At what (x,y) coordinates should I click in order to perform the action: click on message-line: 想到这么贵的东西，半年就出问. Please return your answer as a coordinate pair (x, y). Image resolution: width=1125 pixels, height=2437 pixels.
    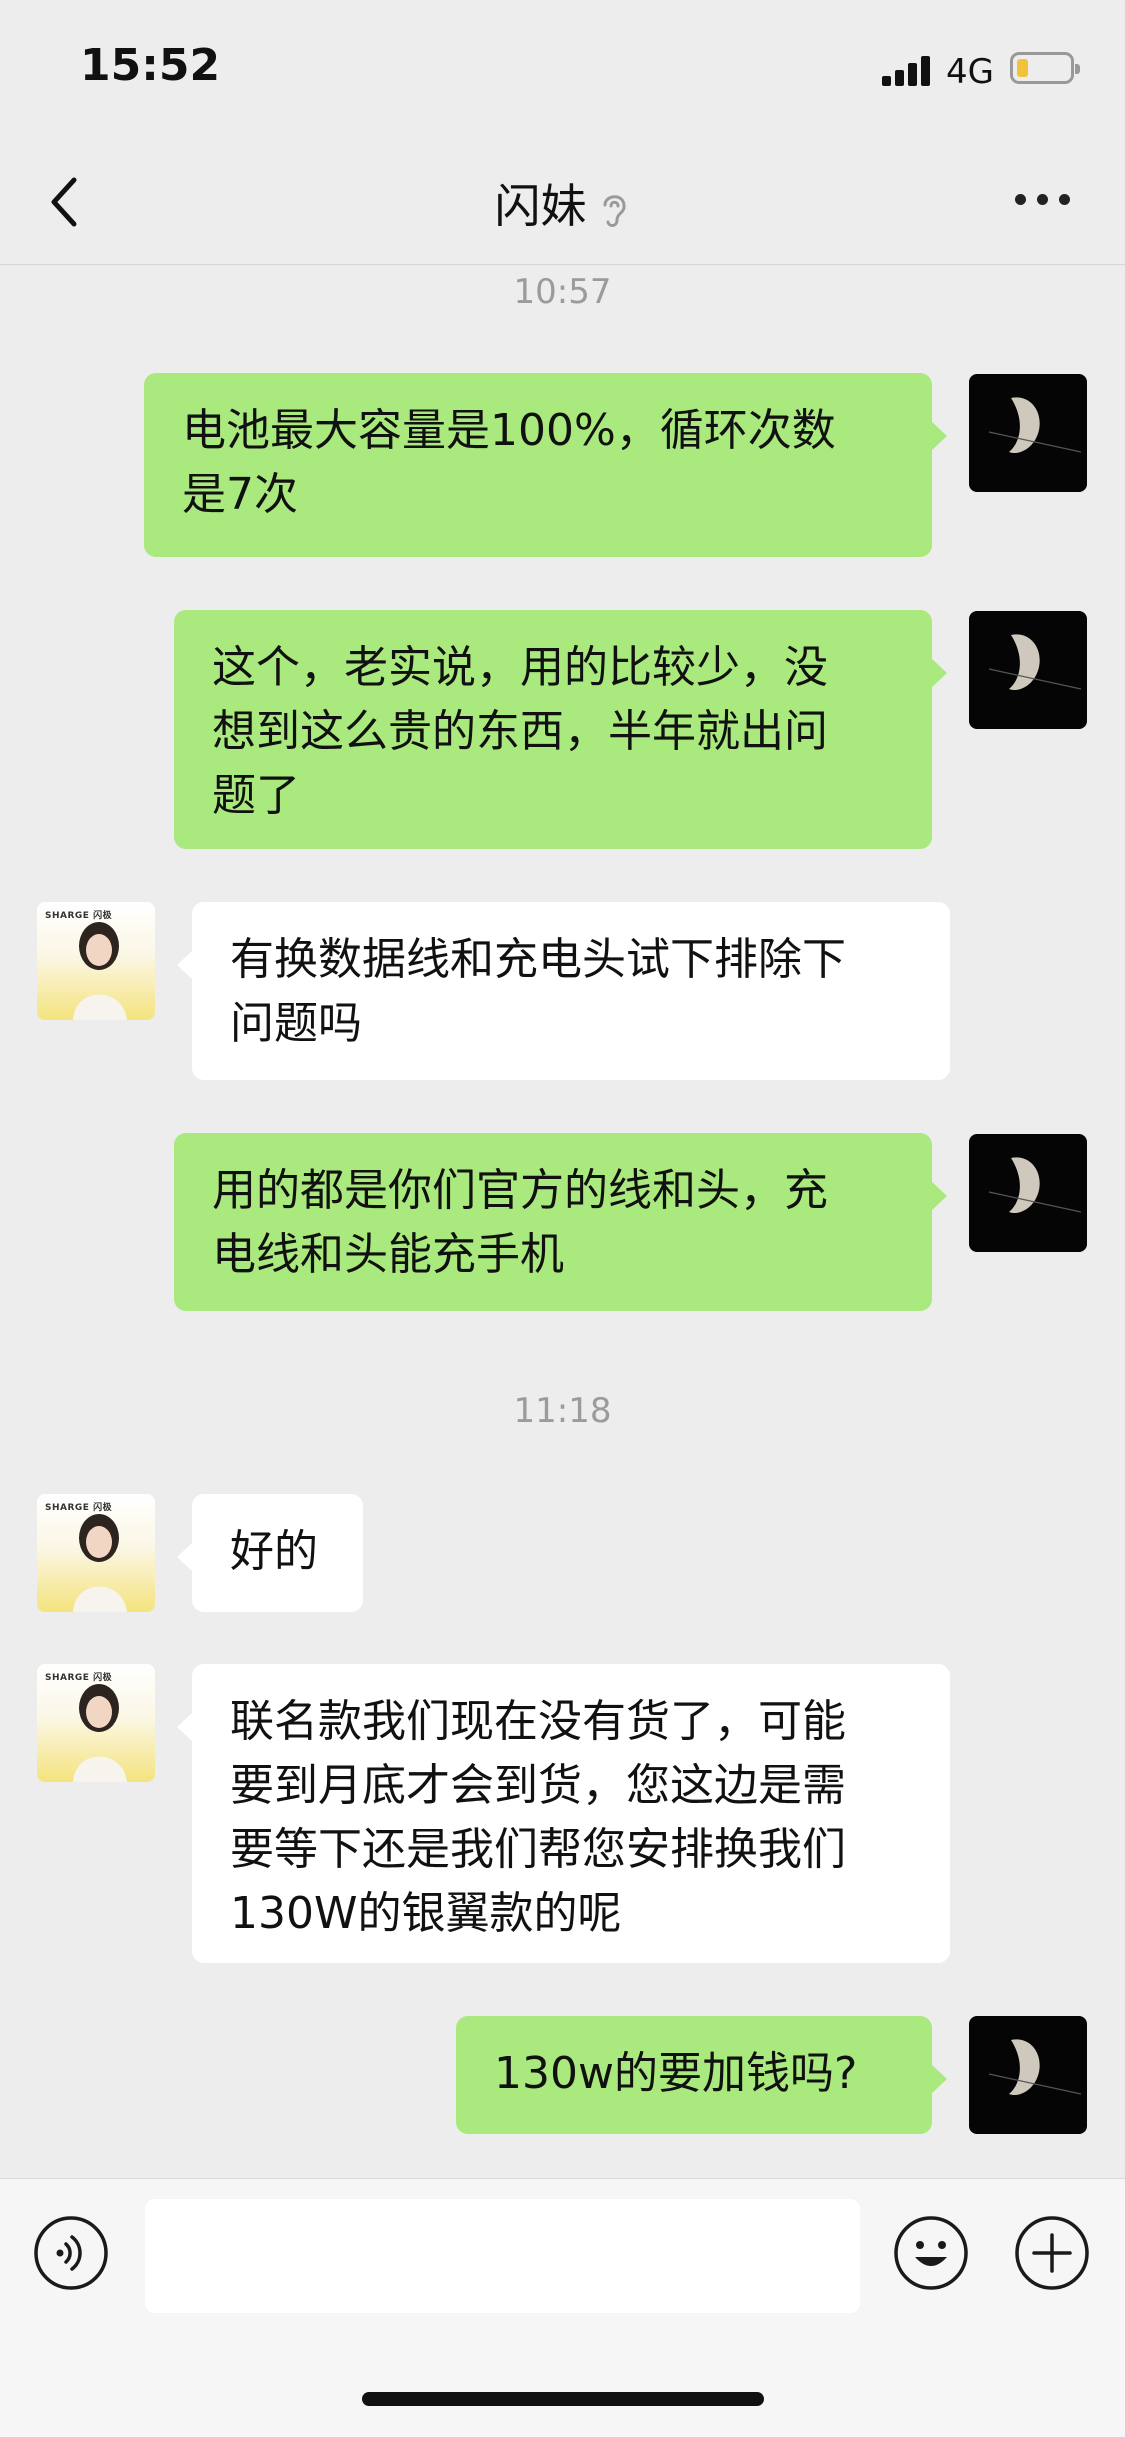
    Looking at the image, I should click on (520, 731).